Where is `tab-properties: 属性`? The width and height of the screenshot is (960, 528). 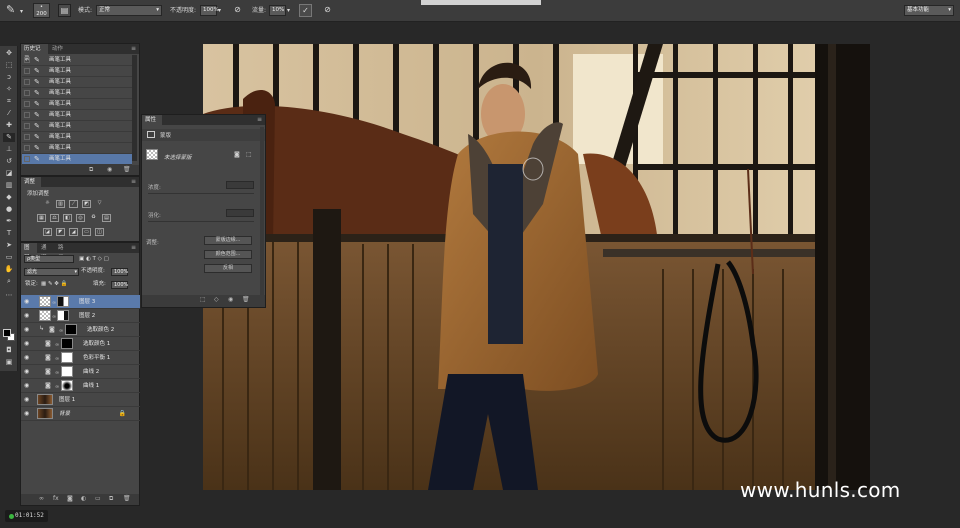 tab-properties: 属性 is located at coordinates (152, 120).